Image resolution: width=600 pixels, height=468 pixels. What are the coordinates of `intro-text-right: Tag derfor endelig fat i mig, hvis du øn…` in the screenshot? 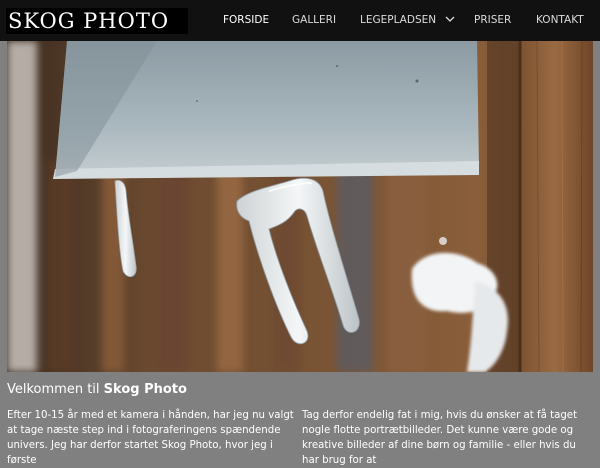 It's located at (440, 438).